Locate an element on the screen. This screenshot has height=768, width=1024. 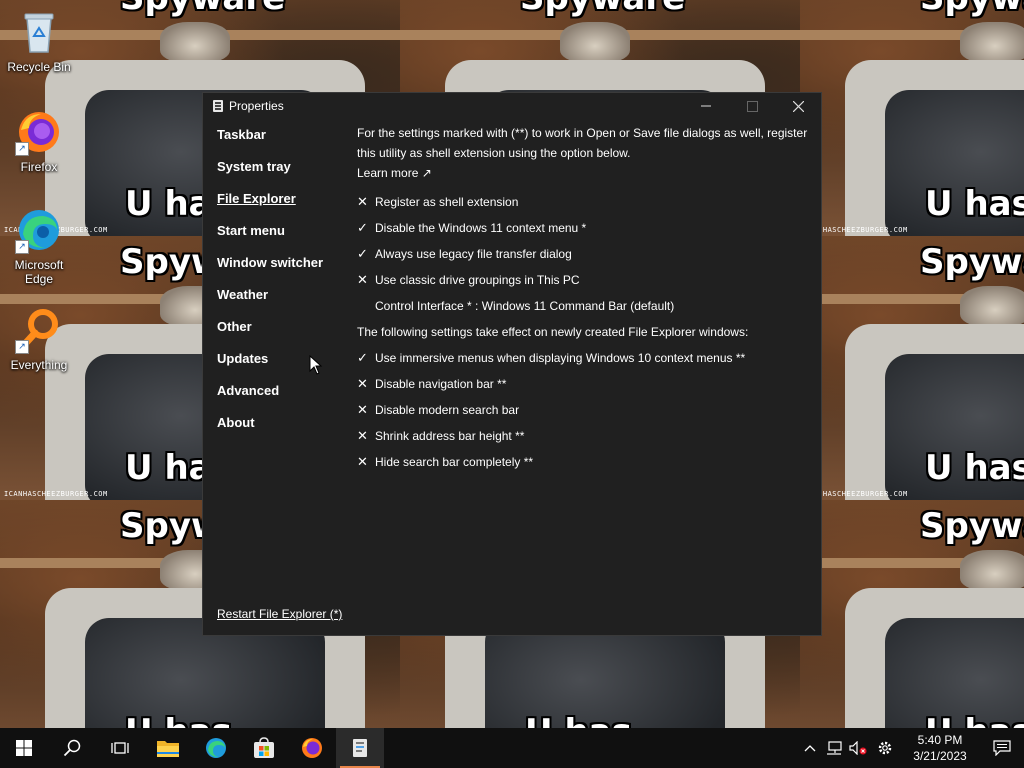
microsoft-store-icon is located at coordinates (264, 747).